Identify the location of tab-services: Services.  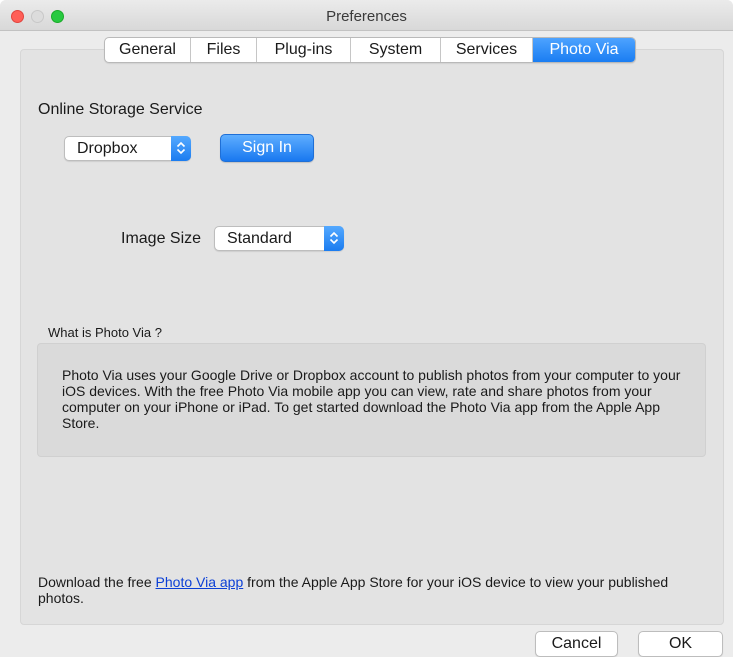
(487, 50).